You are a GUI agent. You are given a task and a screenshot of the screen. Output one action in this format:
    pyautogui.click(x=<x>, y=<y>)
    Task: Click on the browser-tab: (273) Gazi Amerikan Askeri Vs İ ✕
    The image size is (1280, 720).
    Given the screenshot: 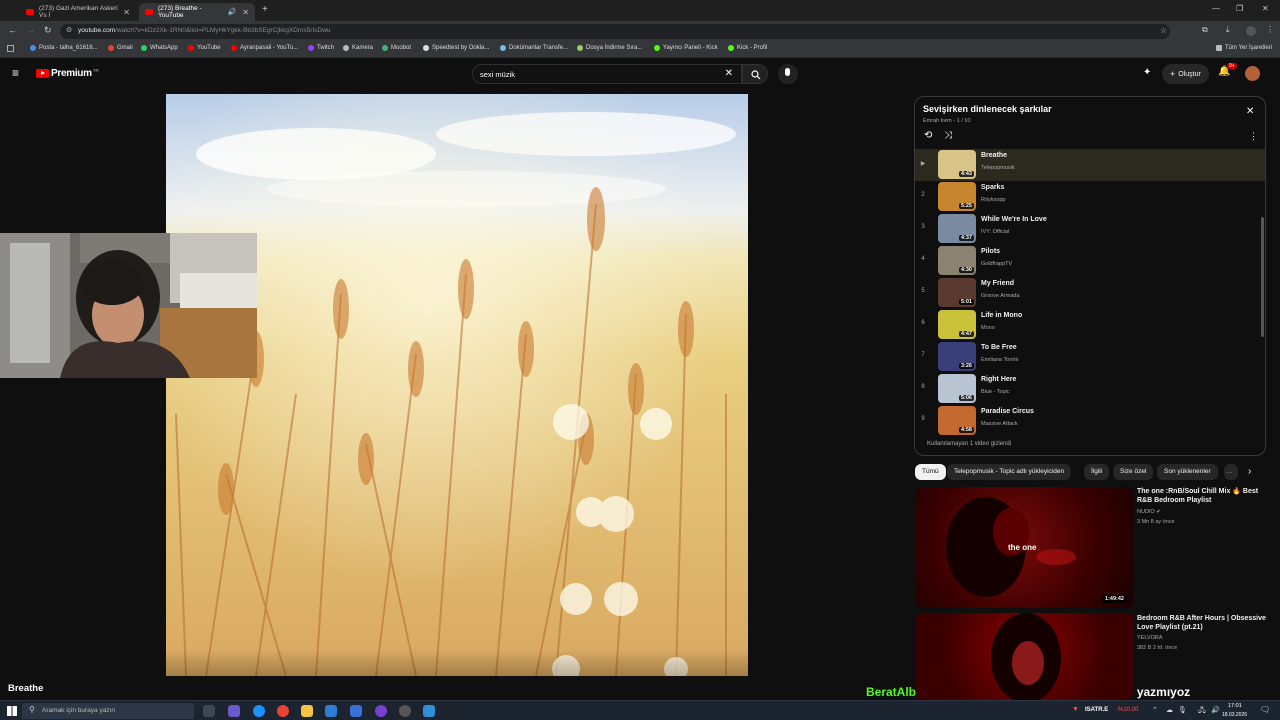 What is the action you would take?
    pyautogui.click(x=78, y=12)
    